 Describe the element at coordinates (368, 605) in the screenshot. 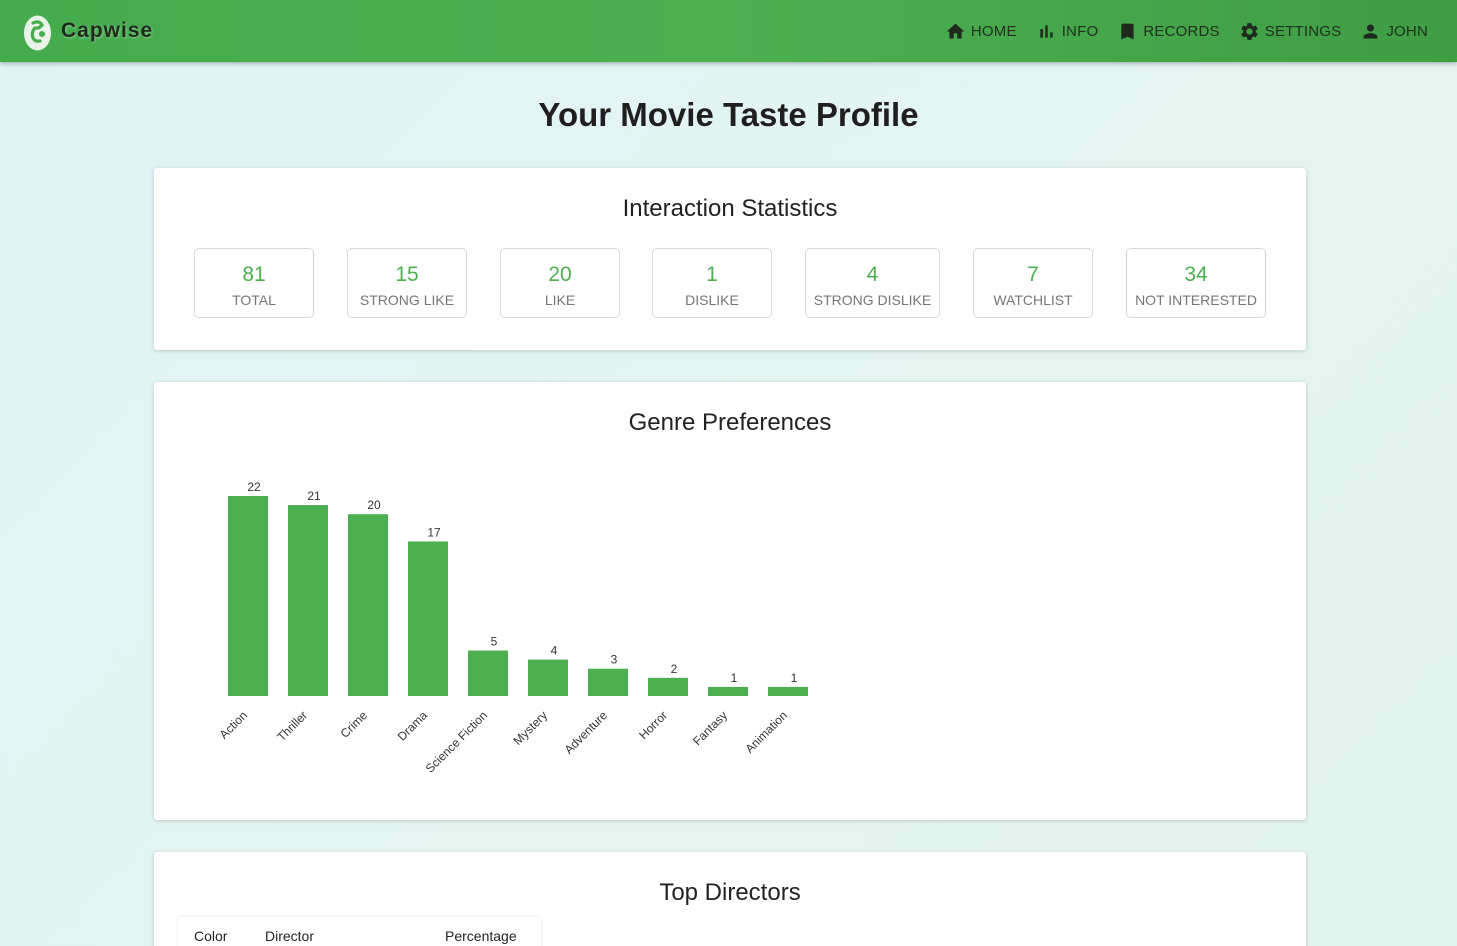

I see `bar-crime` at that location.